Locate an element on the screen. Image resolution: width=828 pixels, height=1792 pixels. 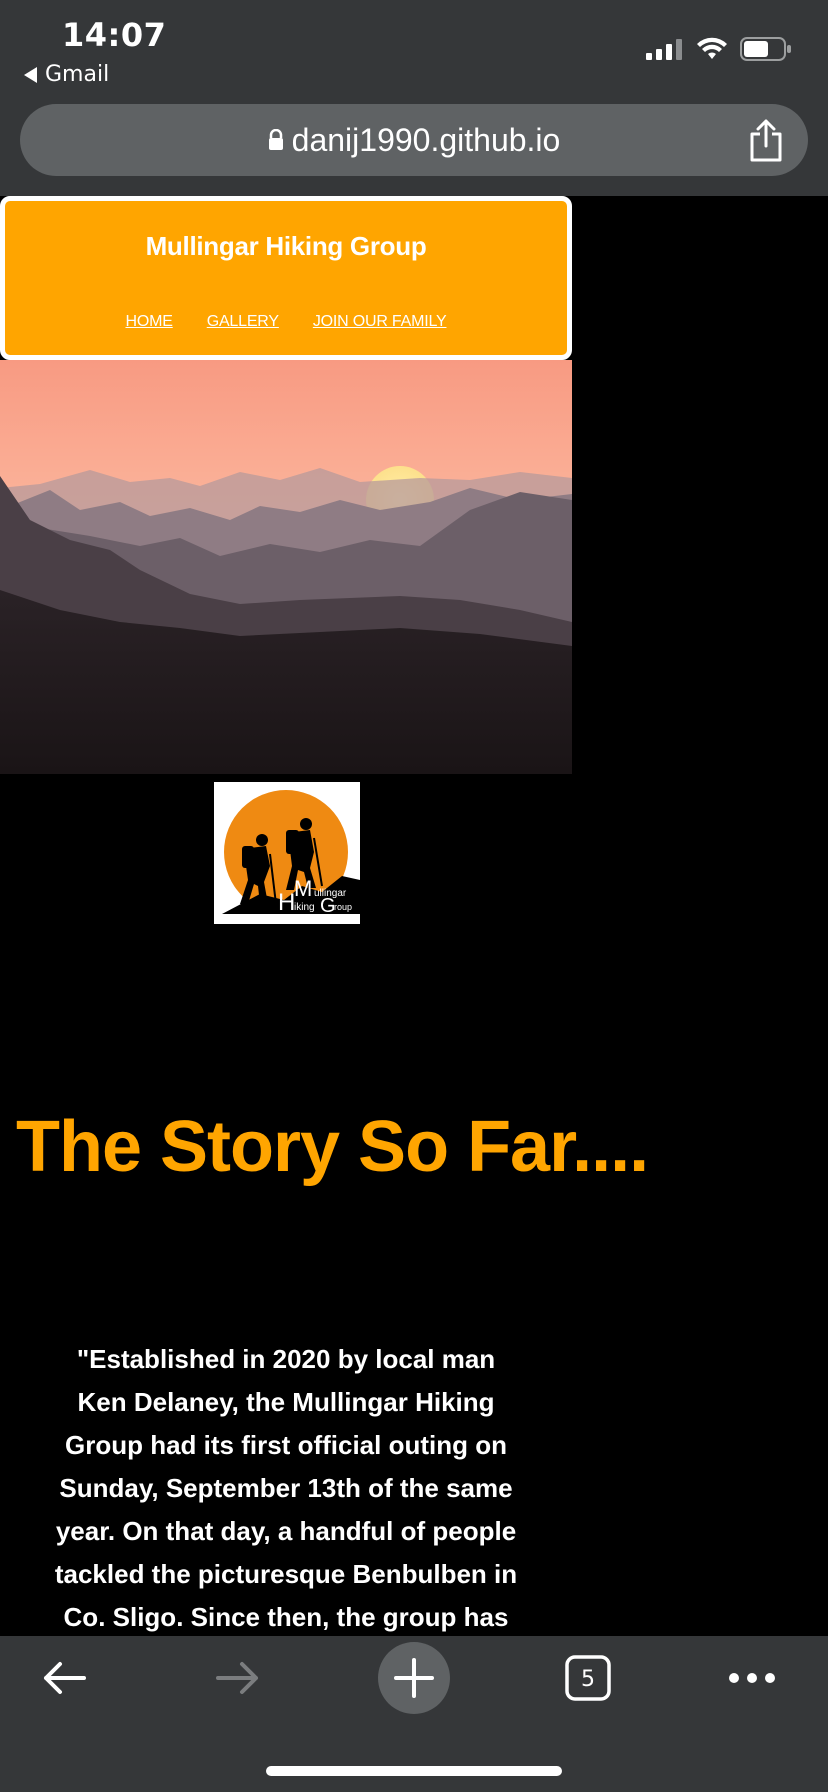
back-to-app-button: Gmail is located at coordinates (66, 74).